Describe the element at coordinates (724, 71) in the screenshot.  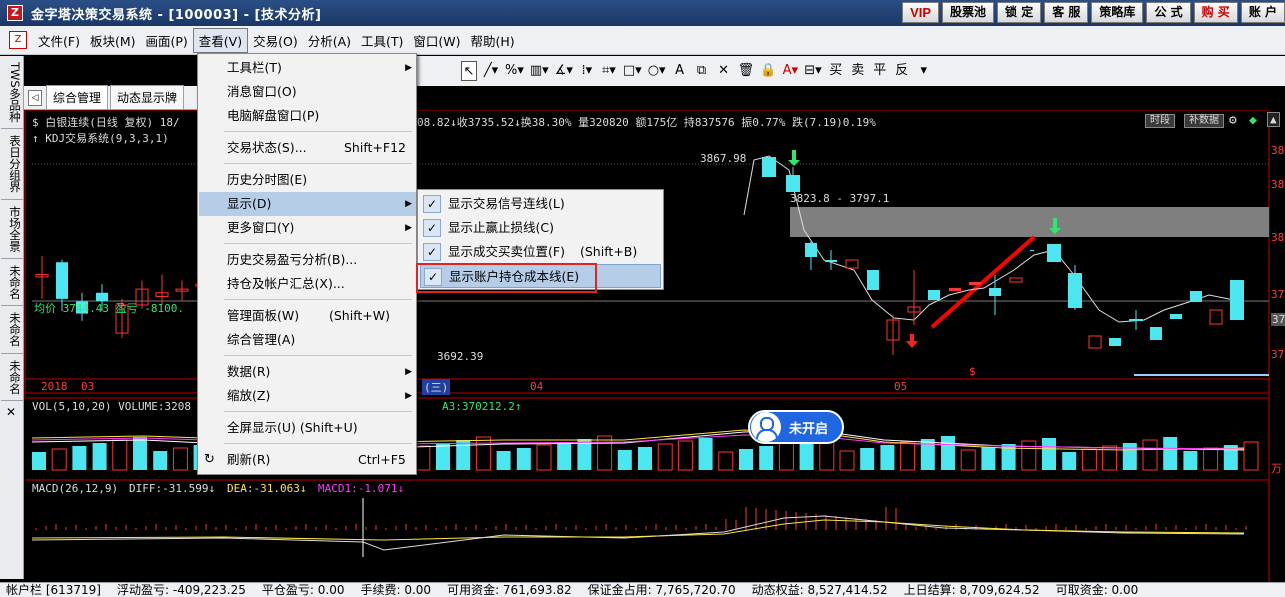
I see `delete-icon: ✕` at that location.